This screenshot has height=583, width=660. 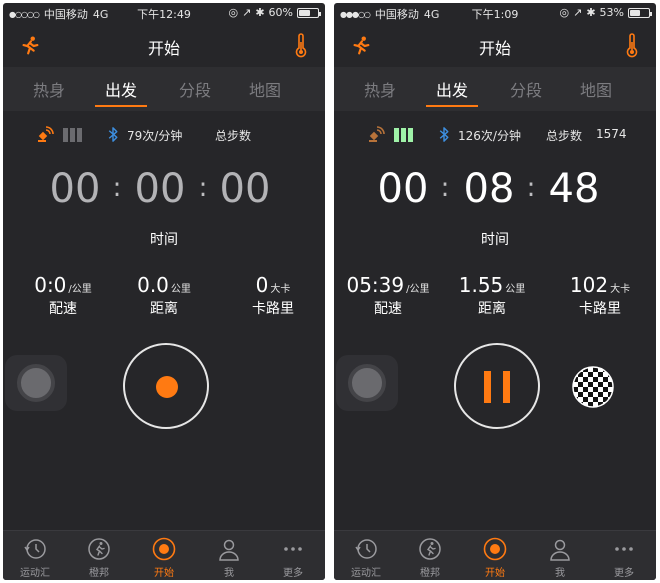 I want to click on battery-percent: 53%, so click(x=611, y=12).